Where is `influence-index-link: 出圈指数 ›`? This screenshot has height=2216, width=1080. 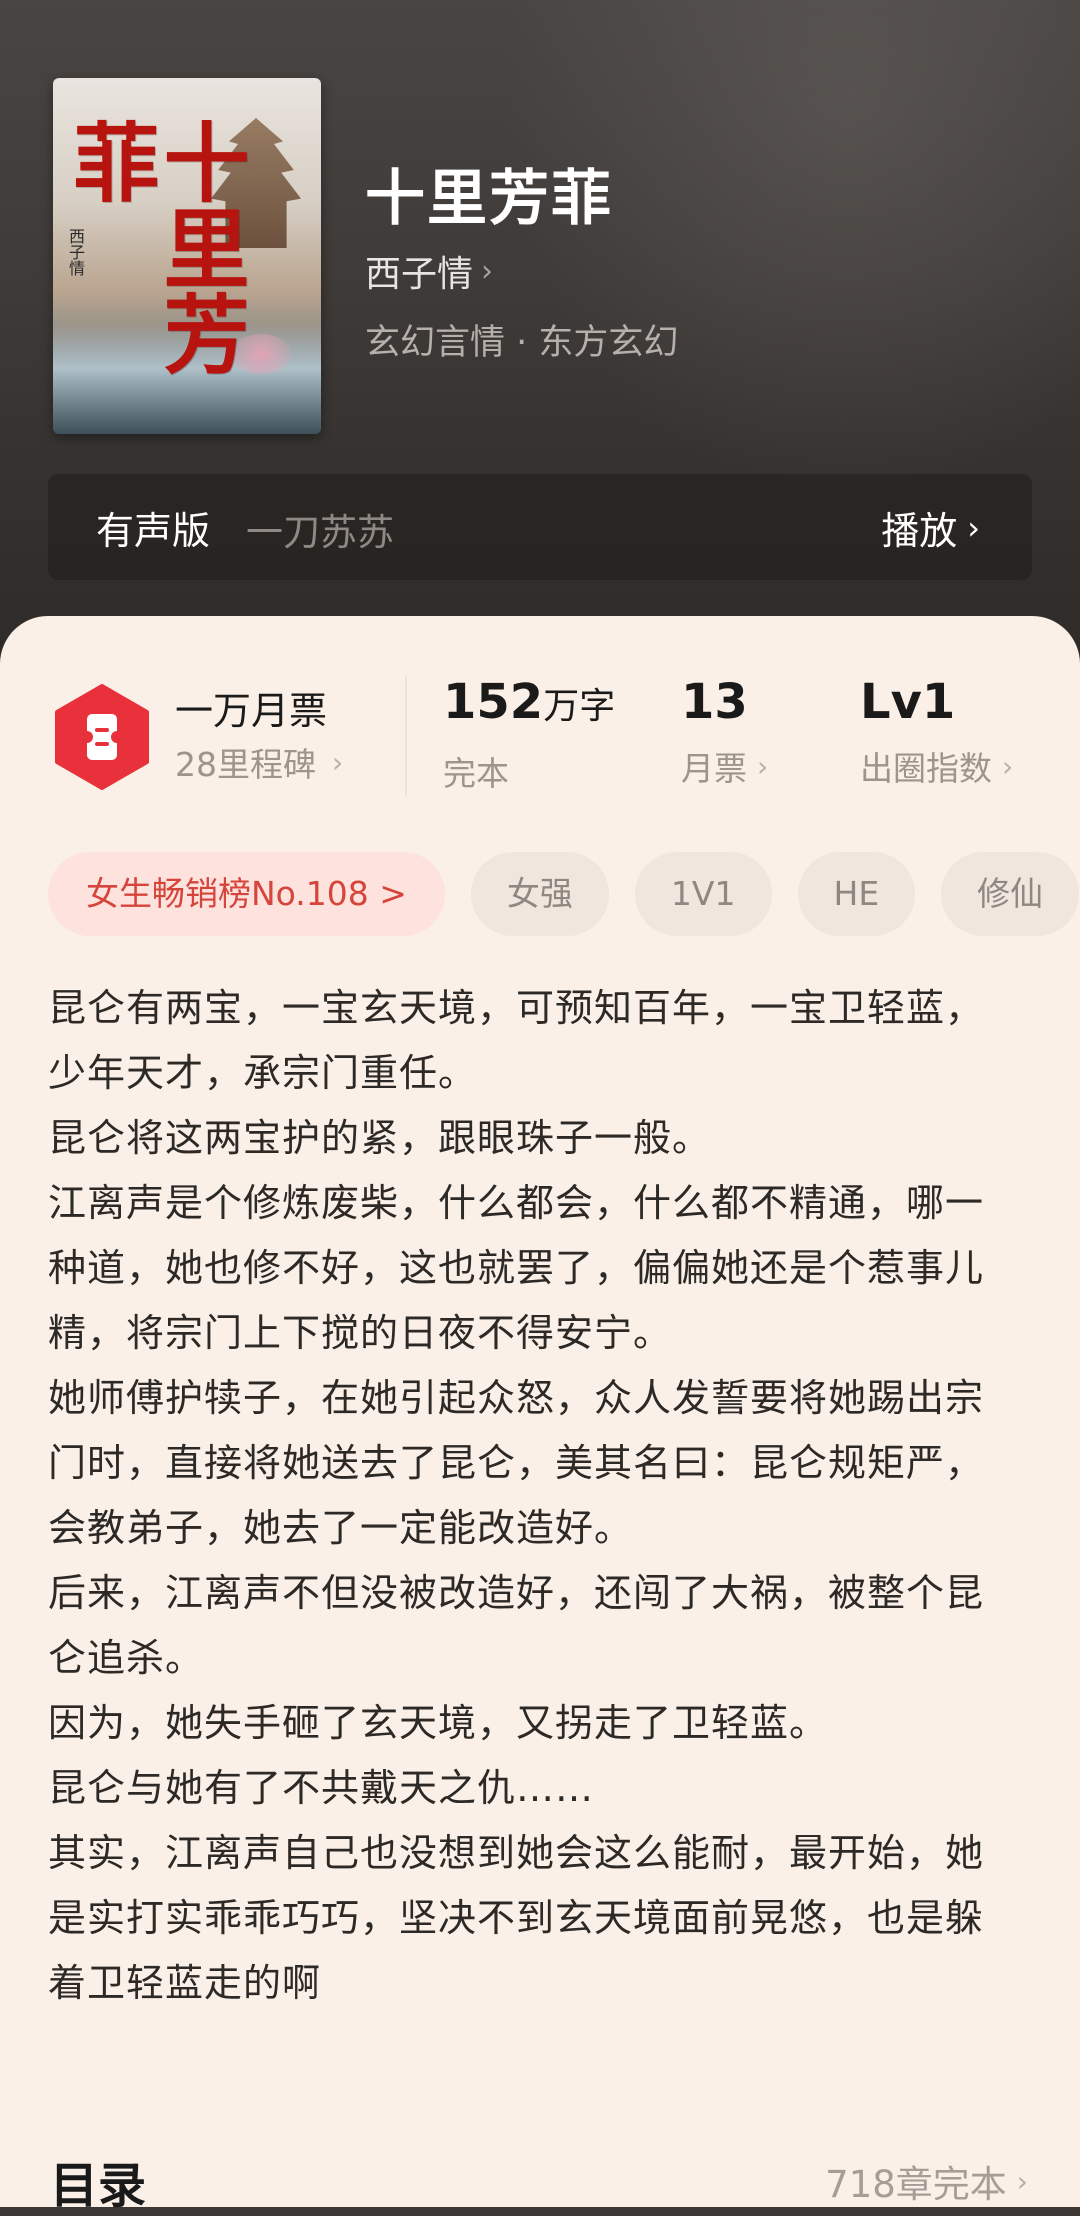
influence-index-link: 出圈指数 › is located at coordinates (936, 766).